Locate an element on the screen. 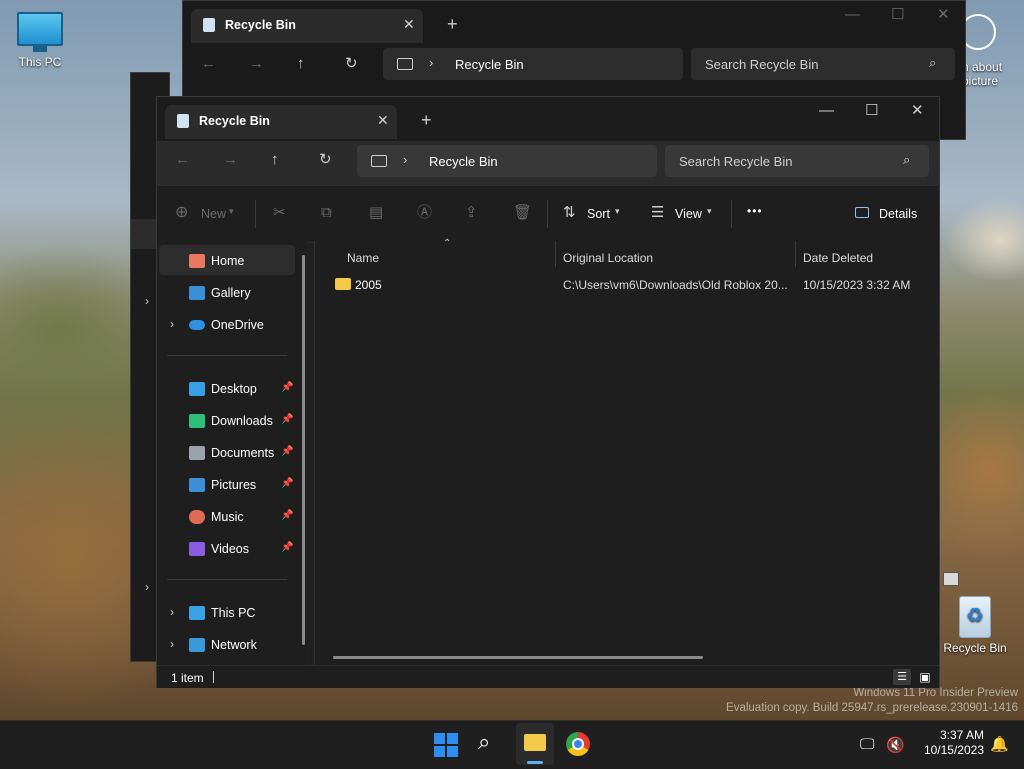 The height and width of the screenshot is (769, 1024). divider is located at coordinates (731, 214).